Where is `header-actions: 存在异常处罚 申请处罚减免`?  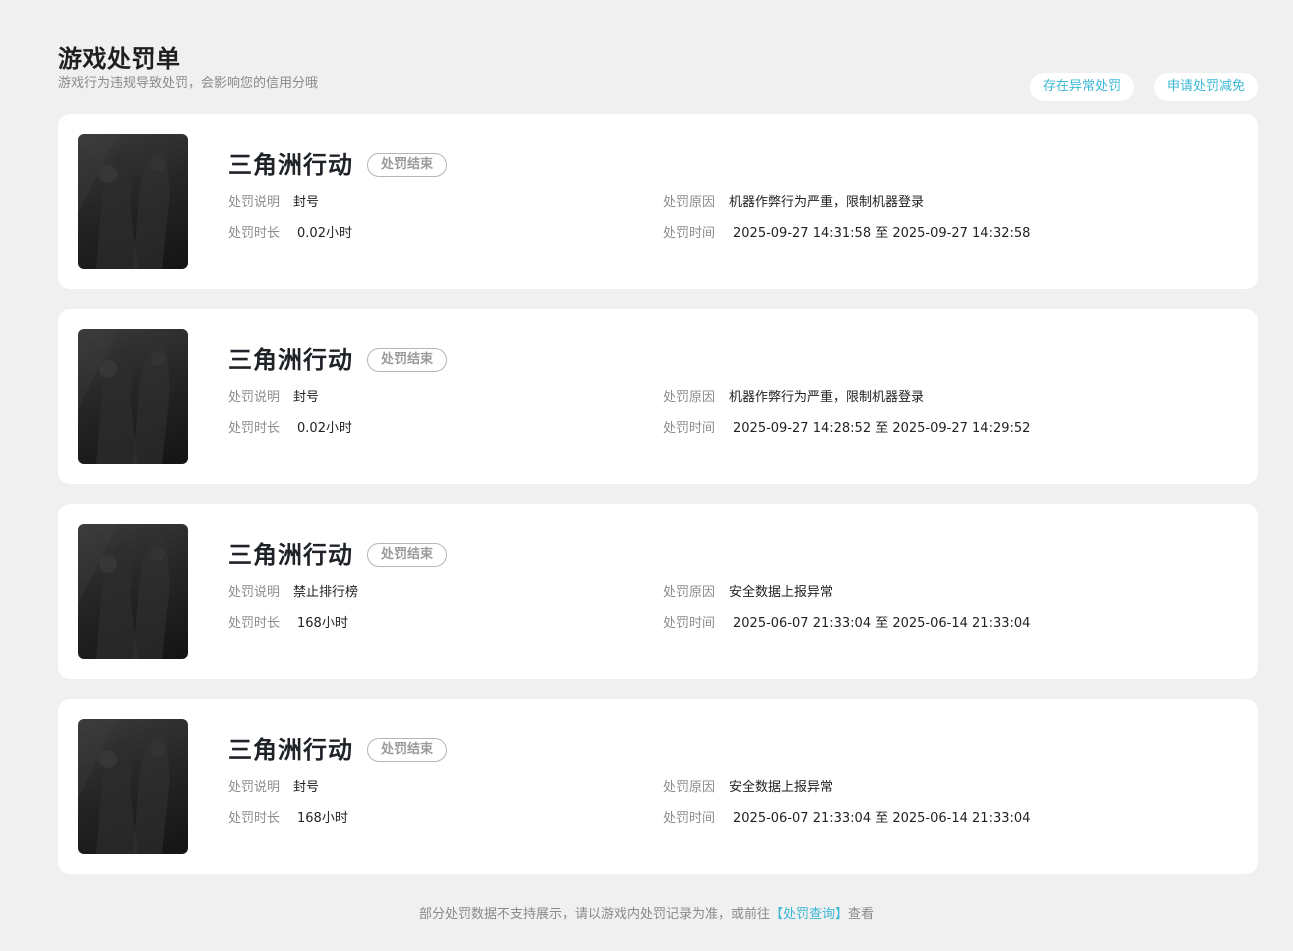
header-actions: 存在异常处罚 申请处罚减免 is located at coordinates (1143, 87).